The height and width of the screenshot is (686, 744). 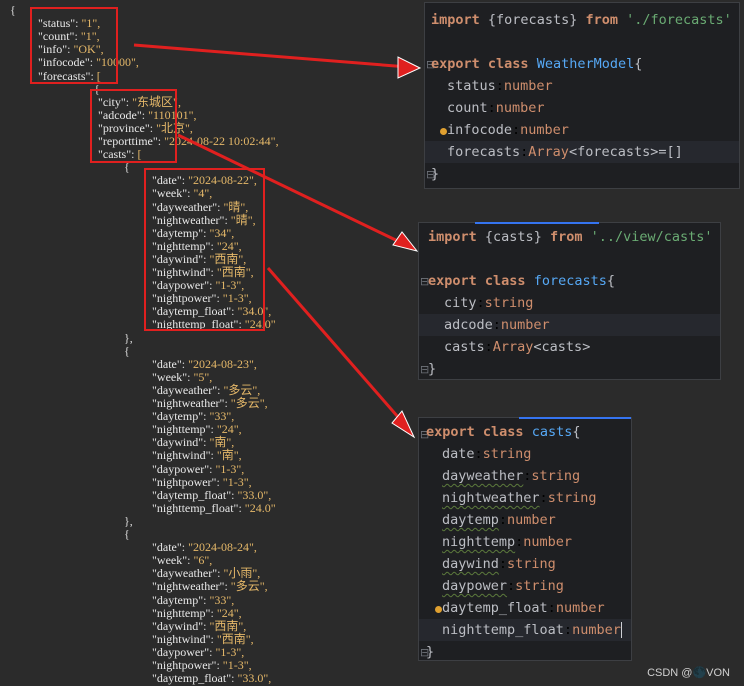 What do you see at coordinates (621, 630) in the screenshot?
I see `text-cursor` at bounding box center [621, 630].